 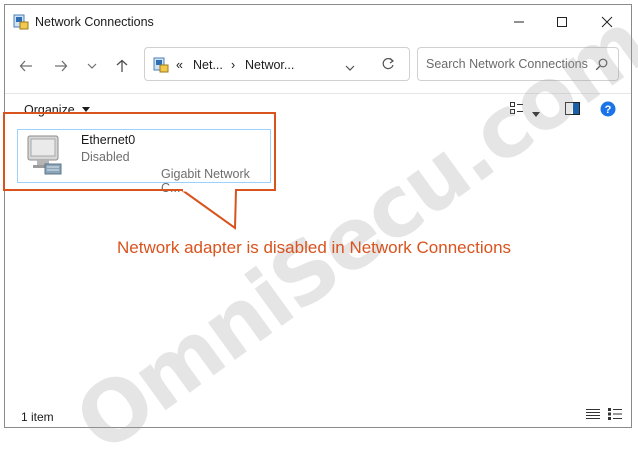 I want to click on details-view-icon, so click(x=593, y=414).